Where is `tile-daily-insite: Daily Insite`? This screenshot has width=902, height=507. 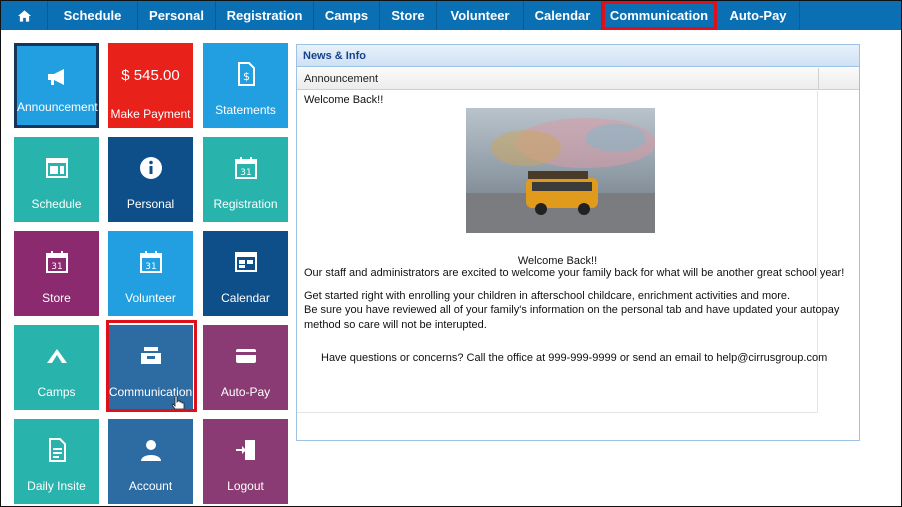 tile-daily-insite: Daily Insite is located at coordinates (56, 461).